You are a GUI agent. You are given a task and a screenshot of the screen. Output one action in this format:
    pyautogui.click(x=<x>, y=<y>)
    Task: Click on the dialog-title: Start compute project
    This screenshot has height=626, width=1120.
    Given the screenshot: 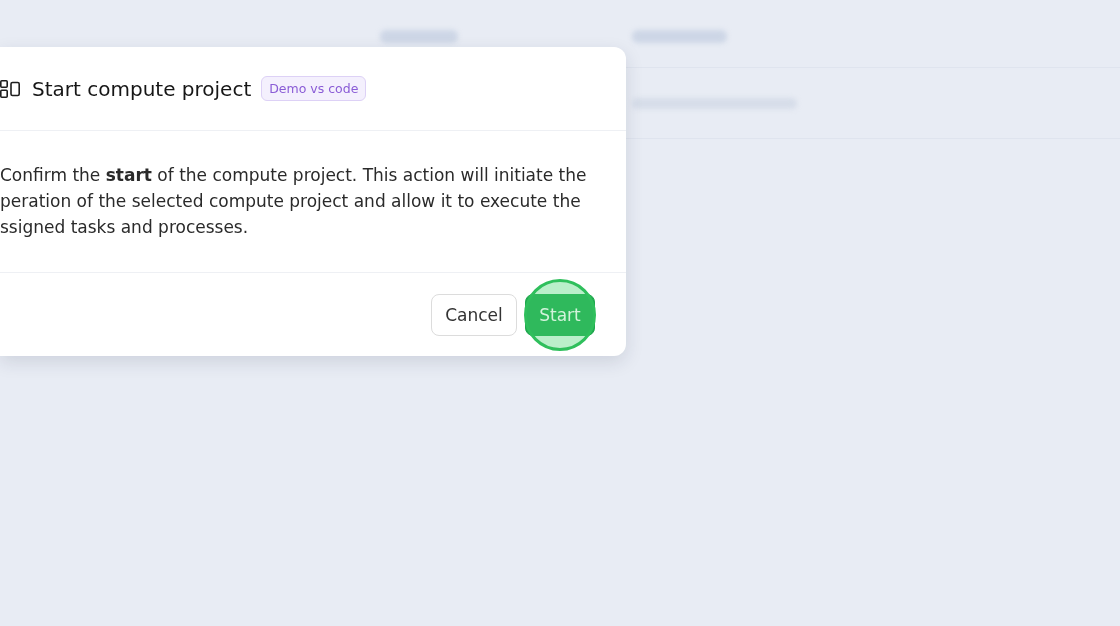 What is the action you would take?
    pyautogui.click(x=142, y=88)
    